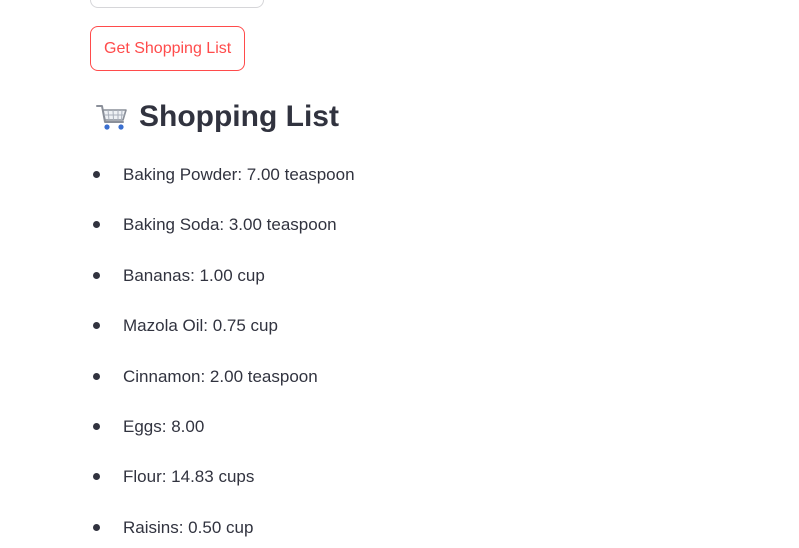 This screenshot has height=548, width=799. What do you see at coordinates (239, 174) in the screenshot?
I see `list-item-text: Baking Powder: 7.00 teaspoon` at bounding box center [239, 174].